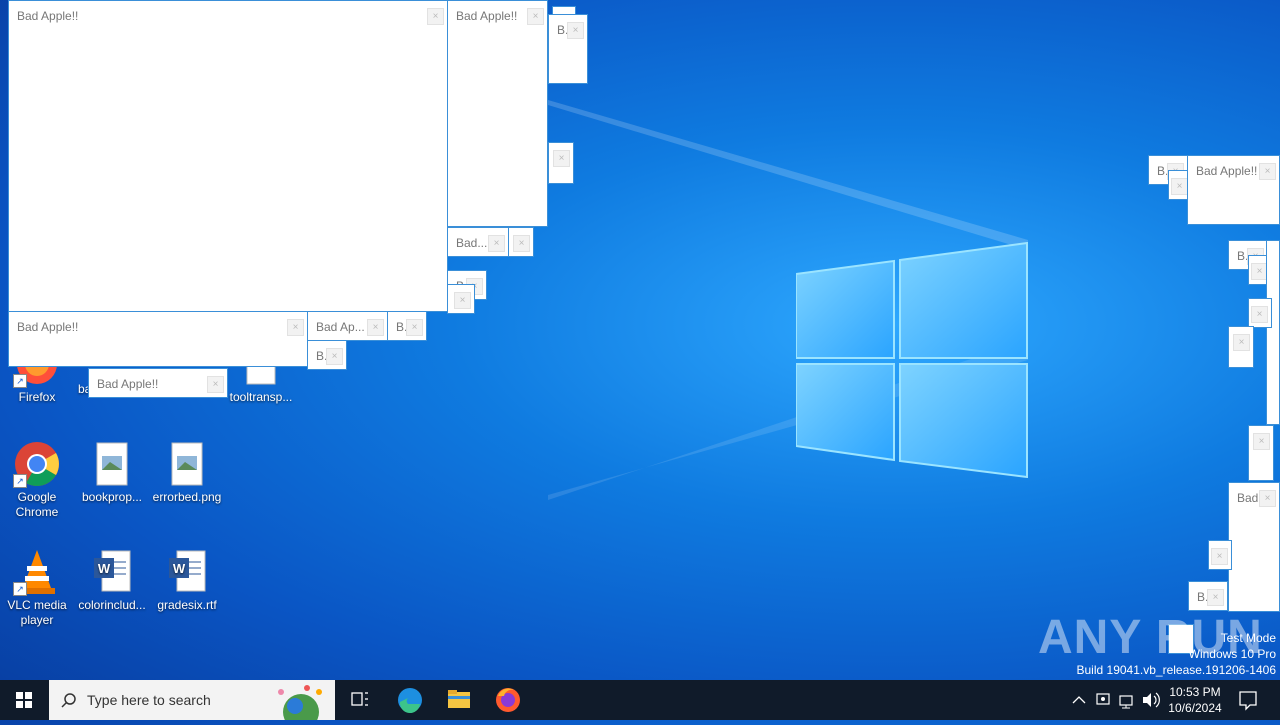 This screenshot has height=725, width=1280. I want to click on volume-button, so click(1151, 700).